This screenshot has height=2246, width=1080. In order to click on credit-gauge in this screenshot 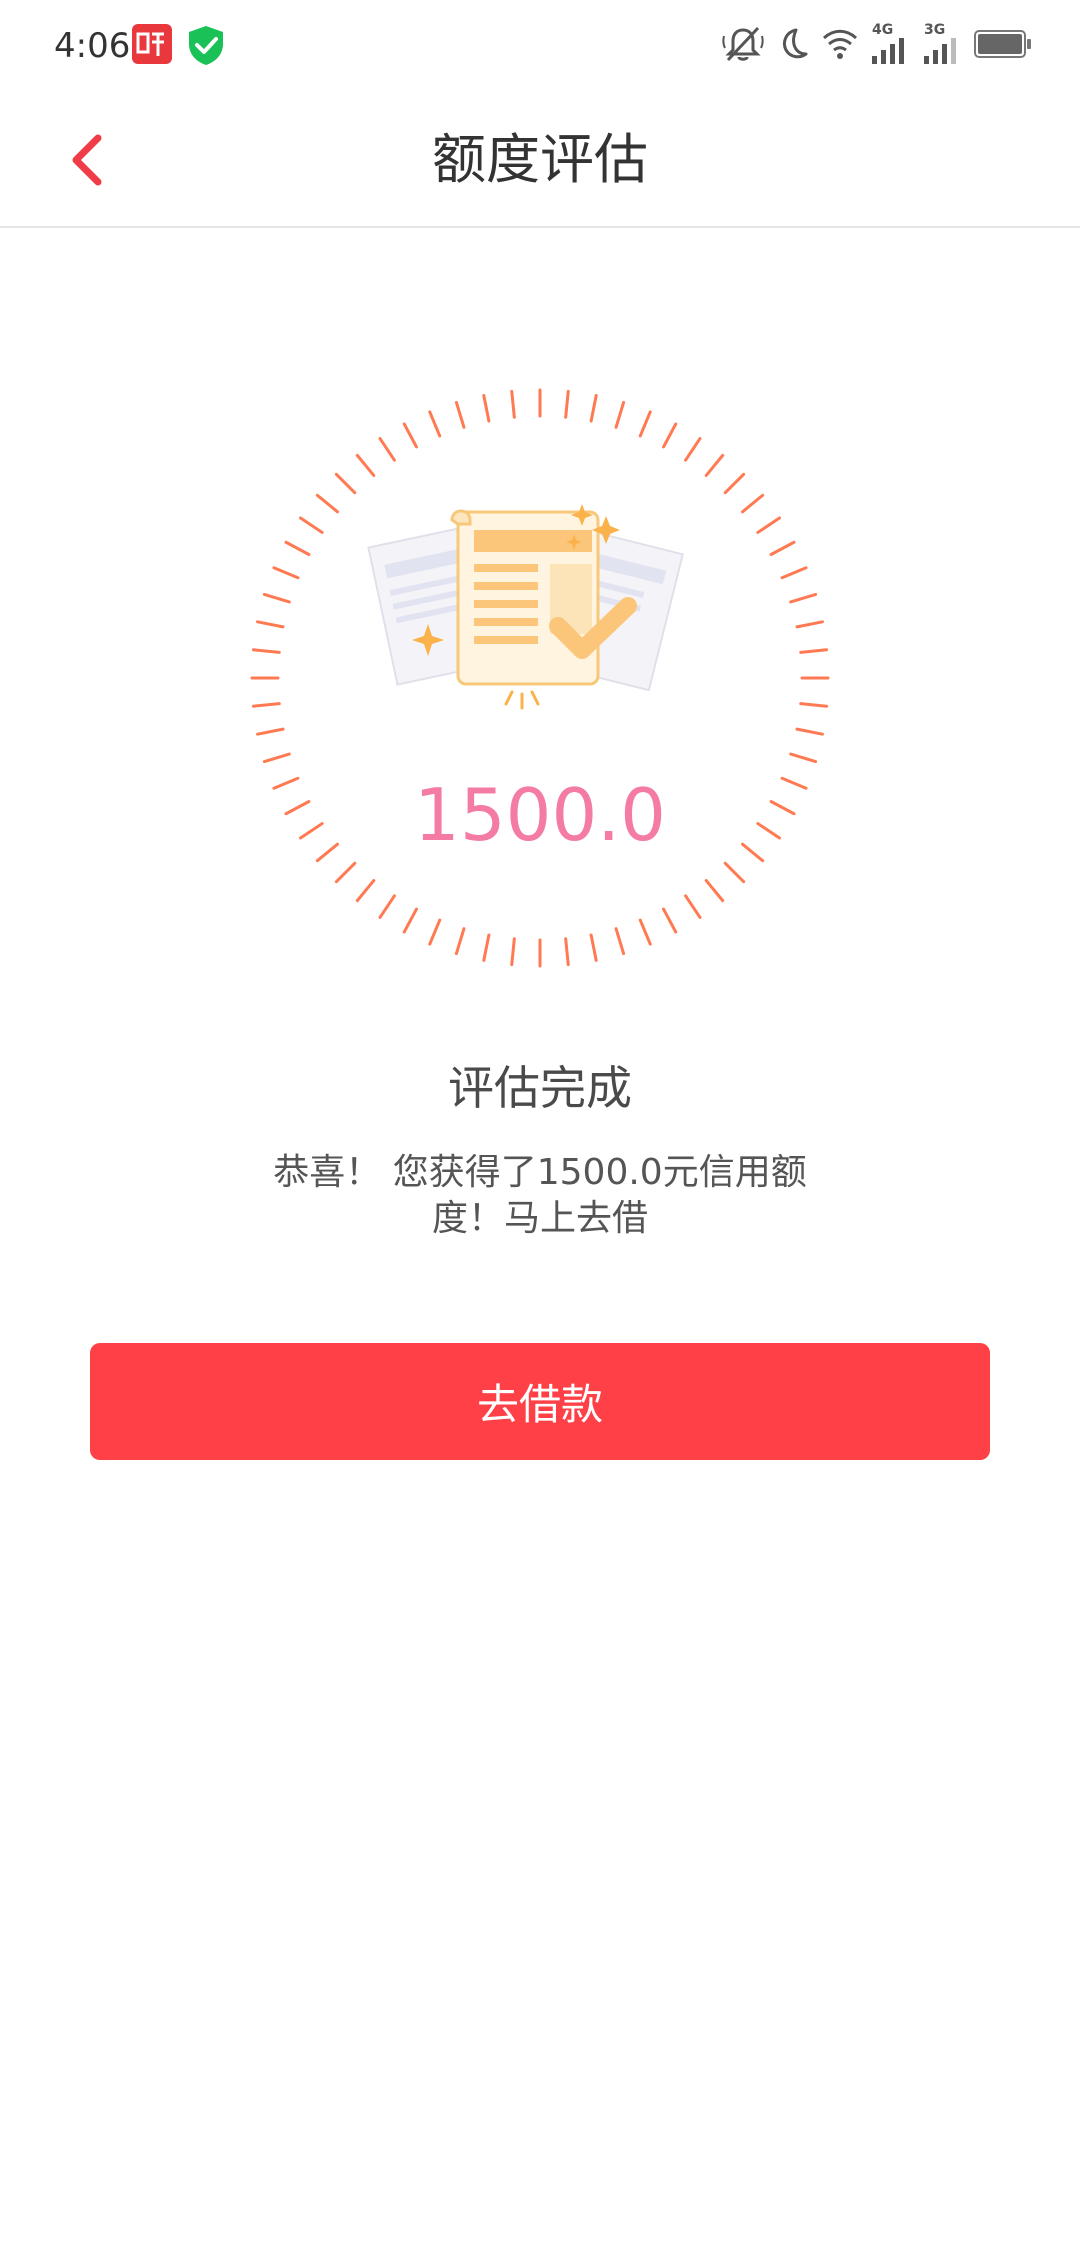, I will do `click(540, 678)`.